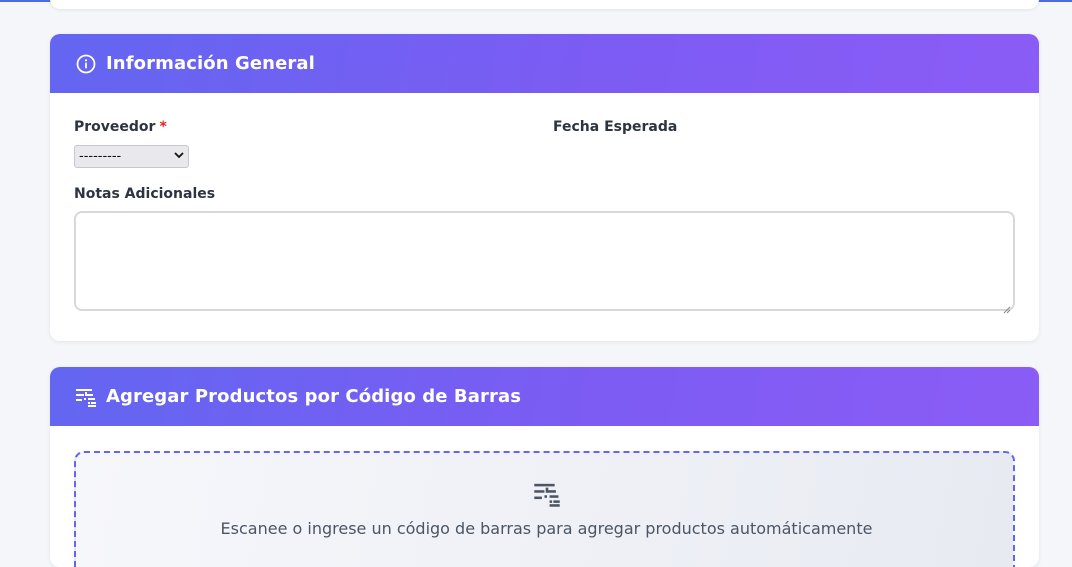 Image resolution: width=1072 pixels, height=567 pixels. Describe the element at coordinates (544, 63) in the screenshot. I see `general-info-header: Información General` at that location.